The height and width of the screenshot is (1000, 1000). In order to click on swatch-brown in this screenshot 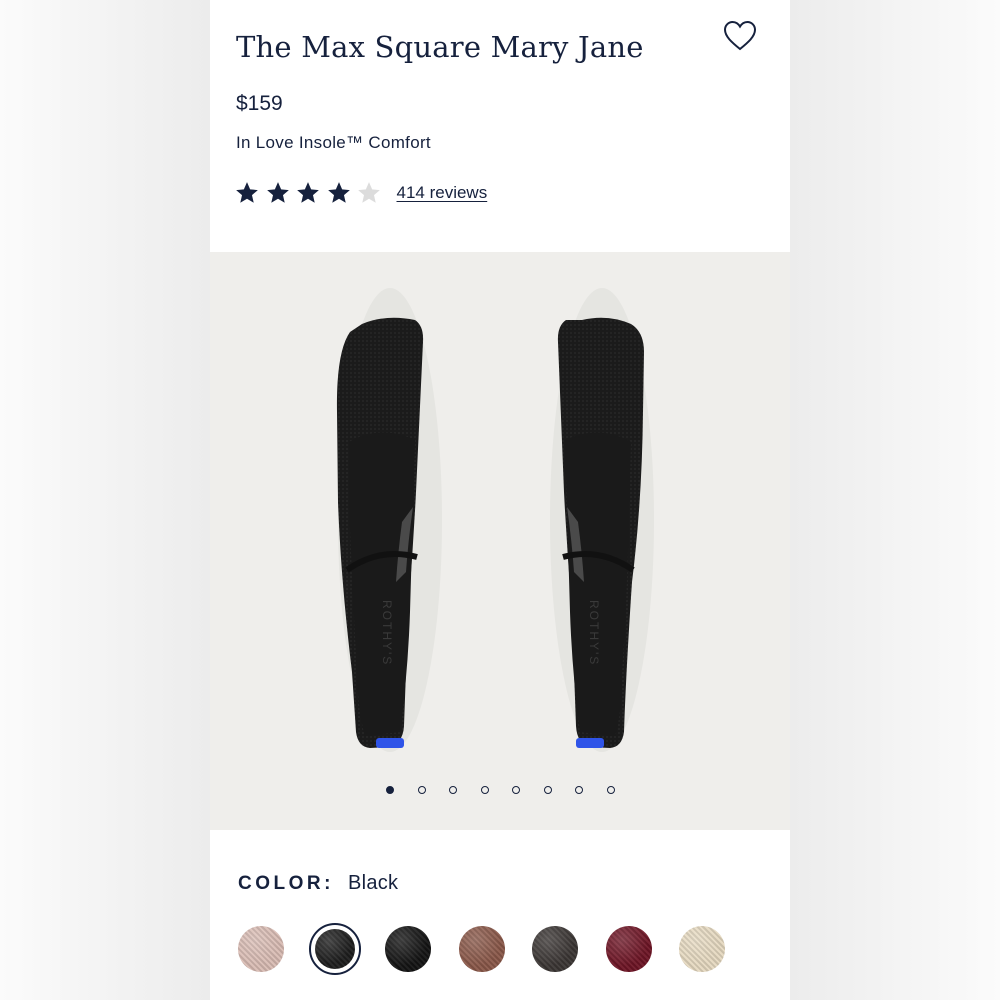, I will do `click(482, 949)`.